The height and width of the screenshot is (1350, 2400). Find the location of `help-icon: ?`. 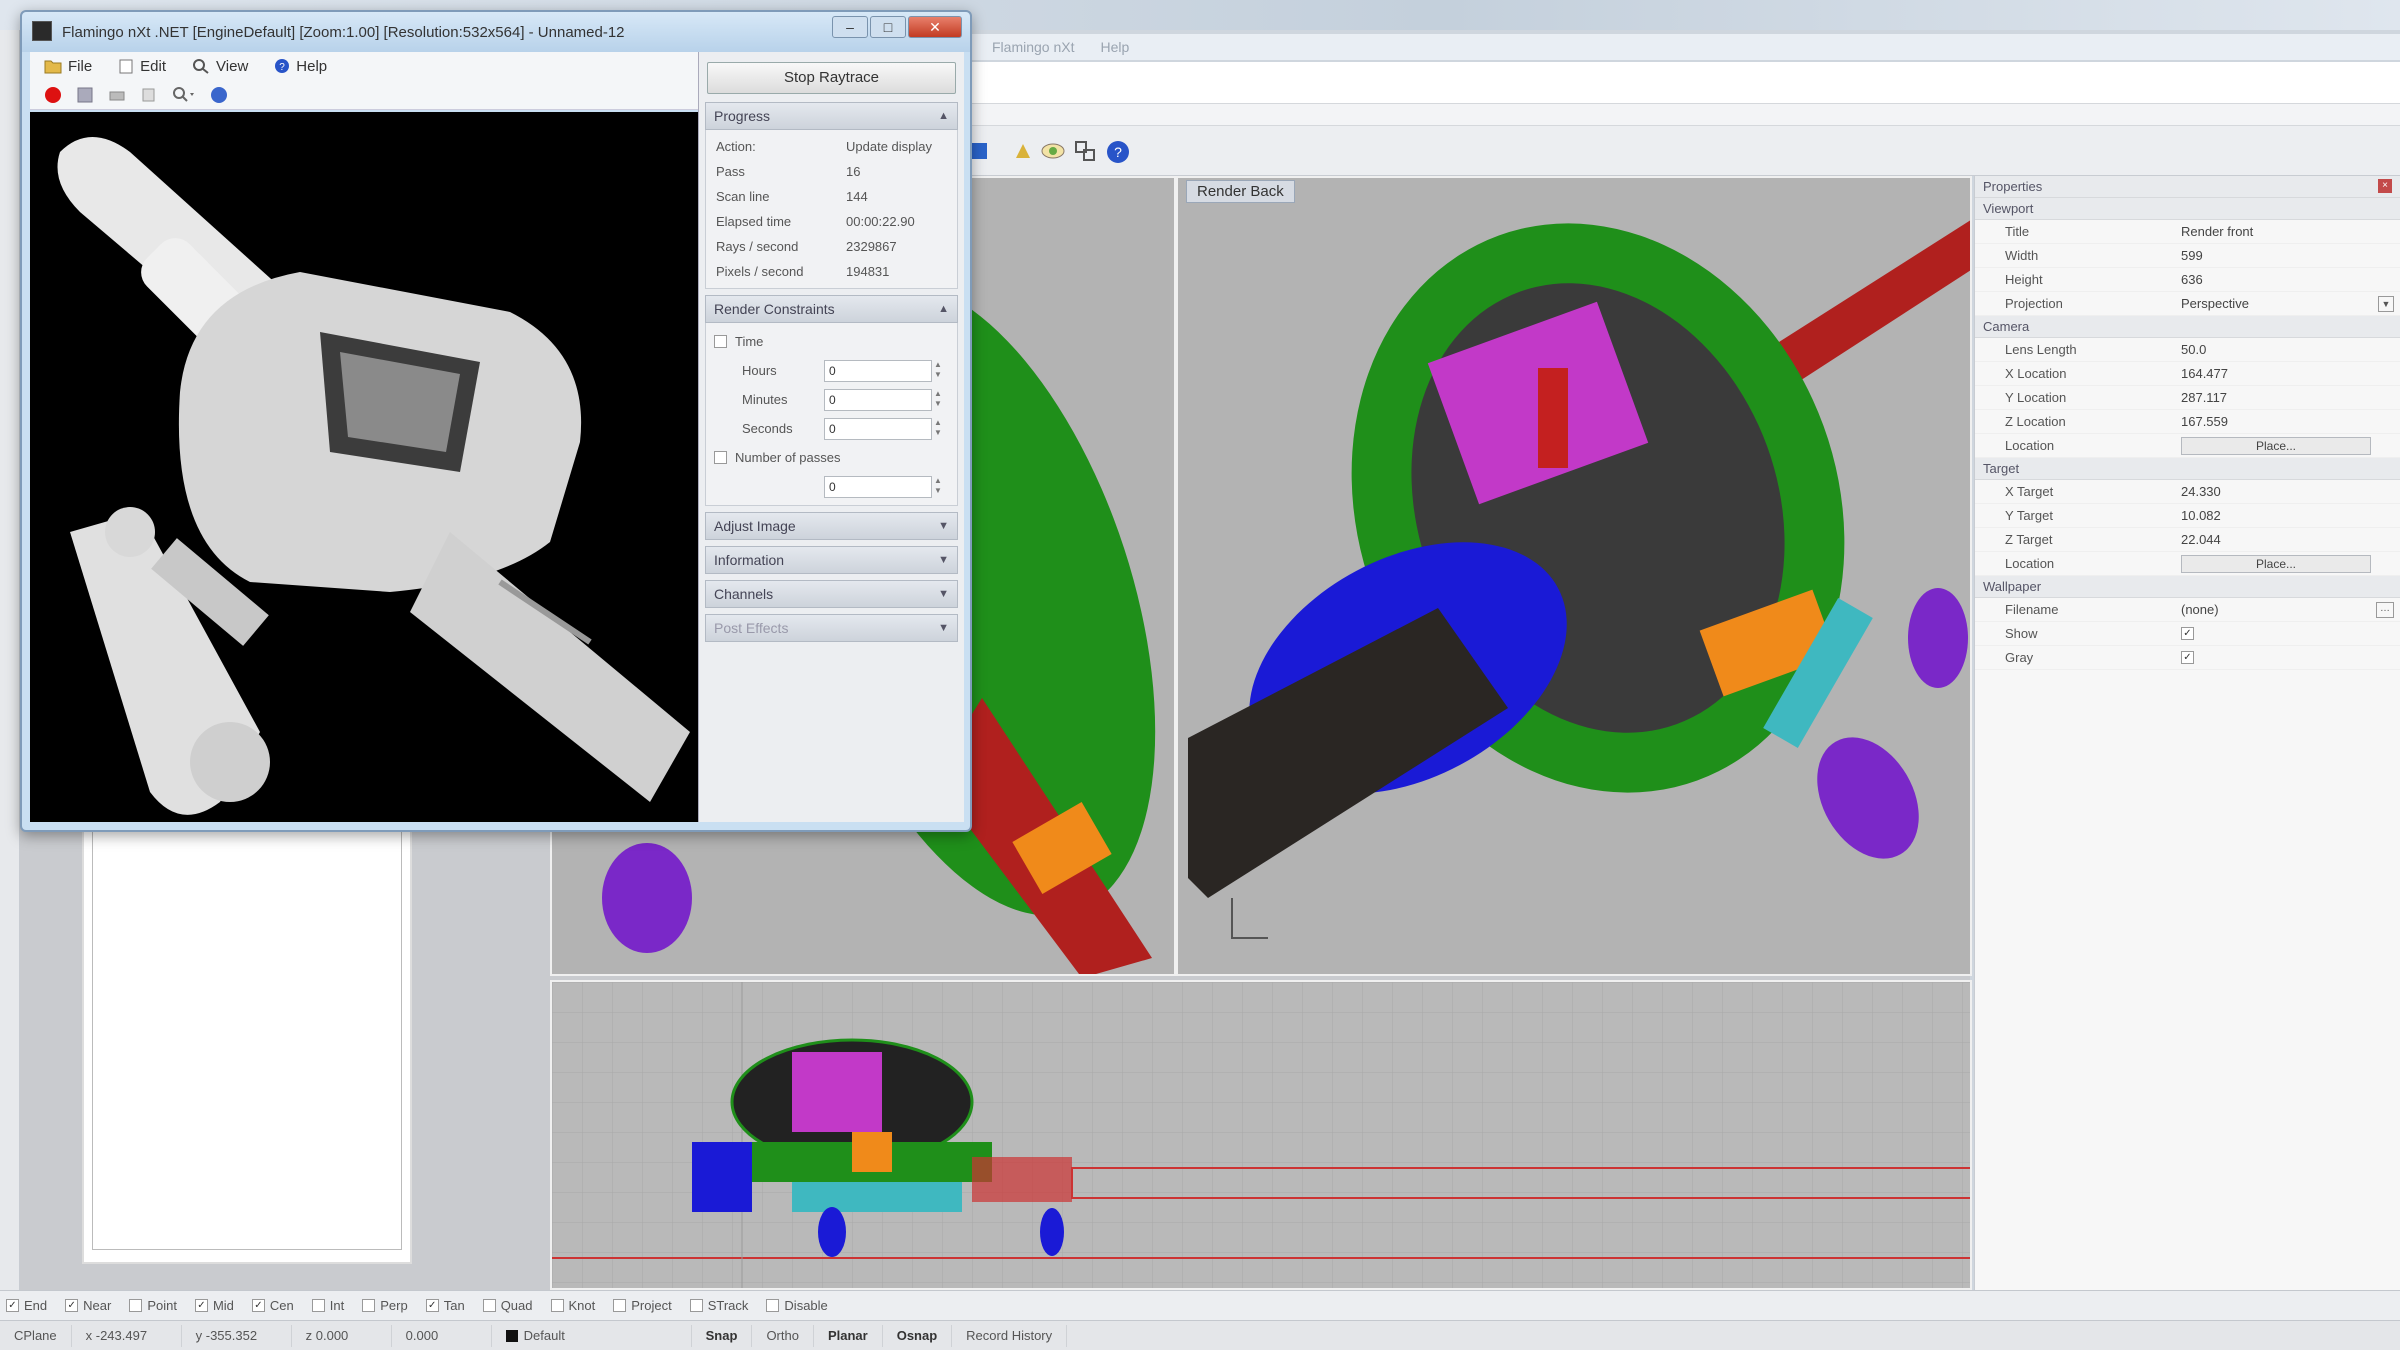

help-icon: ? is located at coordinates (1118, 152).